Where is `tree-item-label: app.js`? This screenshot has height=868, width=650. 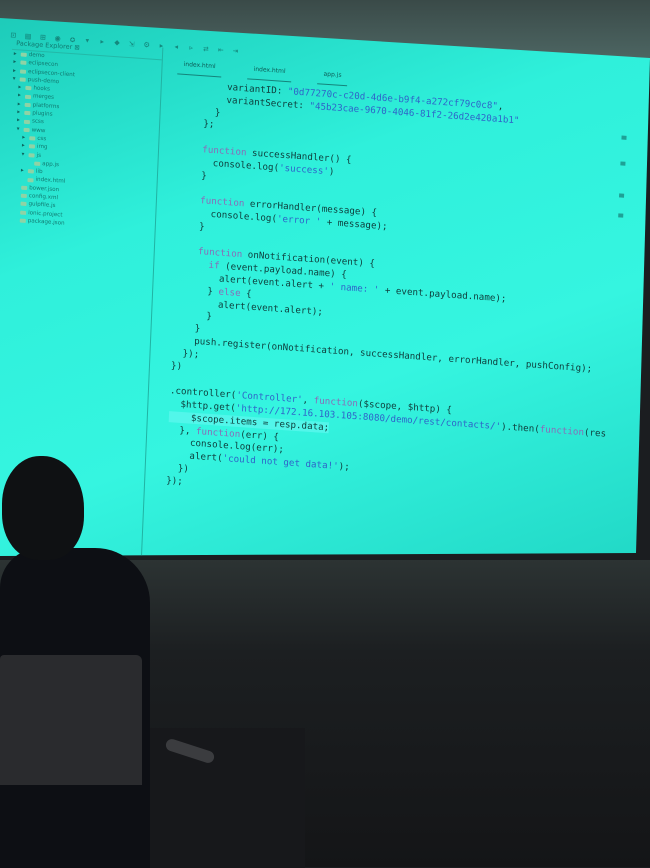
tree-item-label: app.js is located at coordinates (50, 164).